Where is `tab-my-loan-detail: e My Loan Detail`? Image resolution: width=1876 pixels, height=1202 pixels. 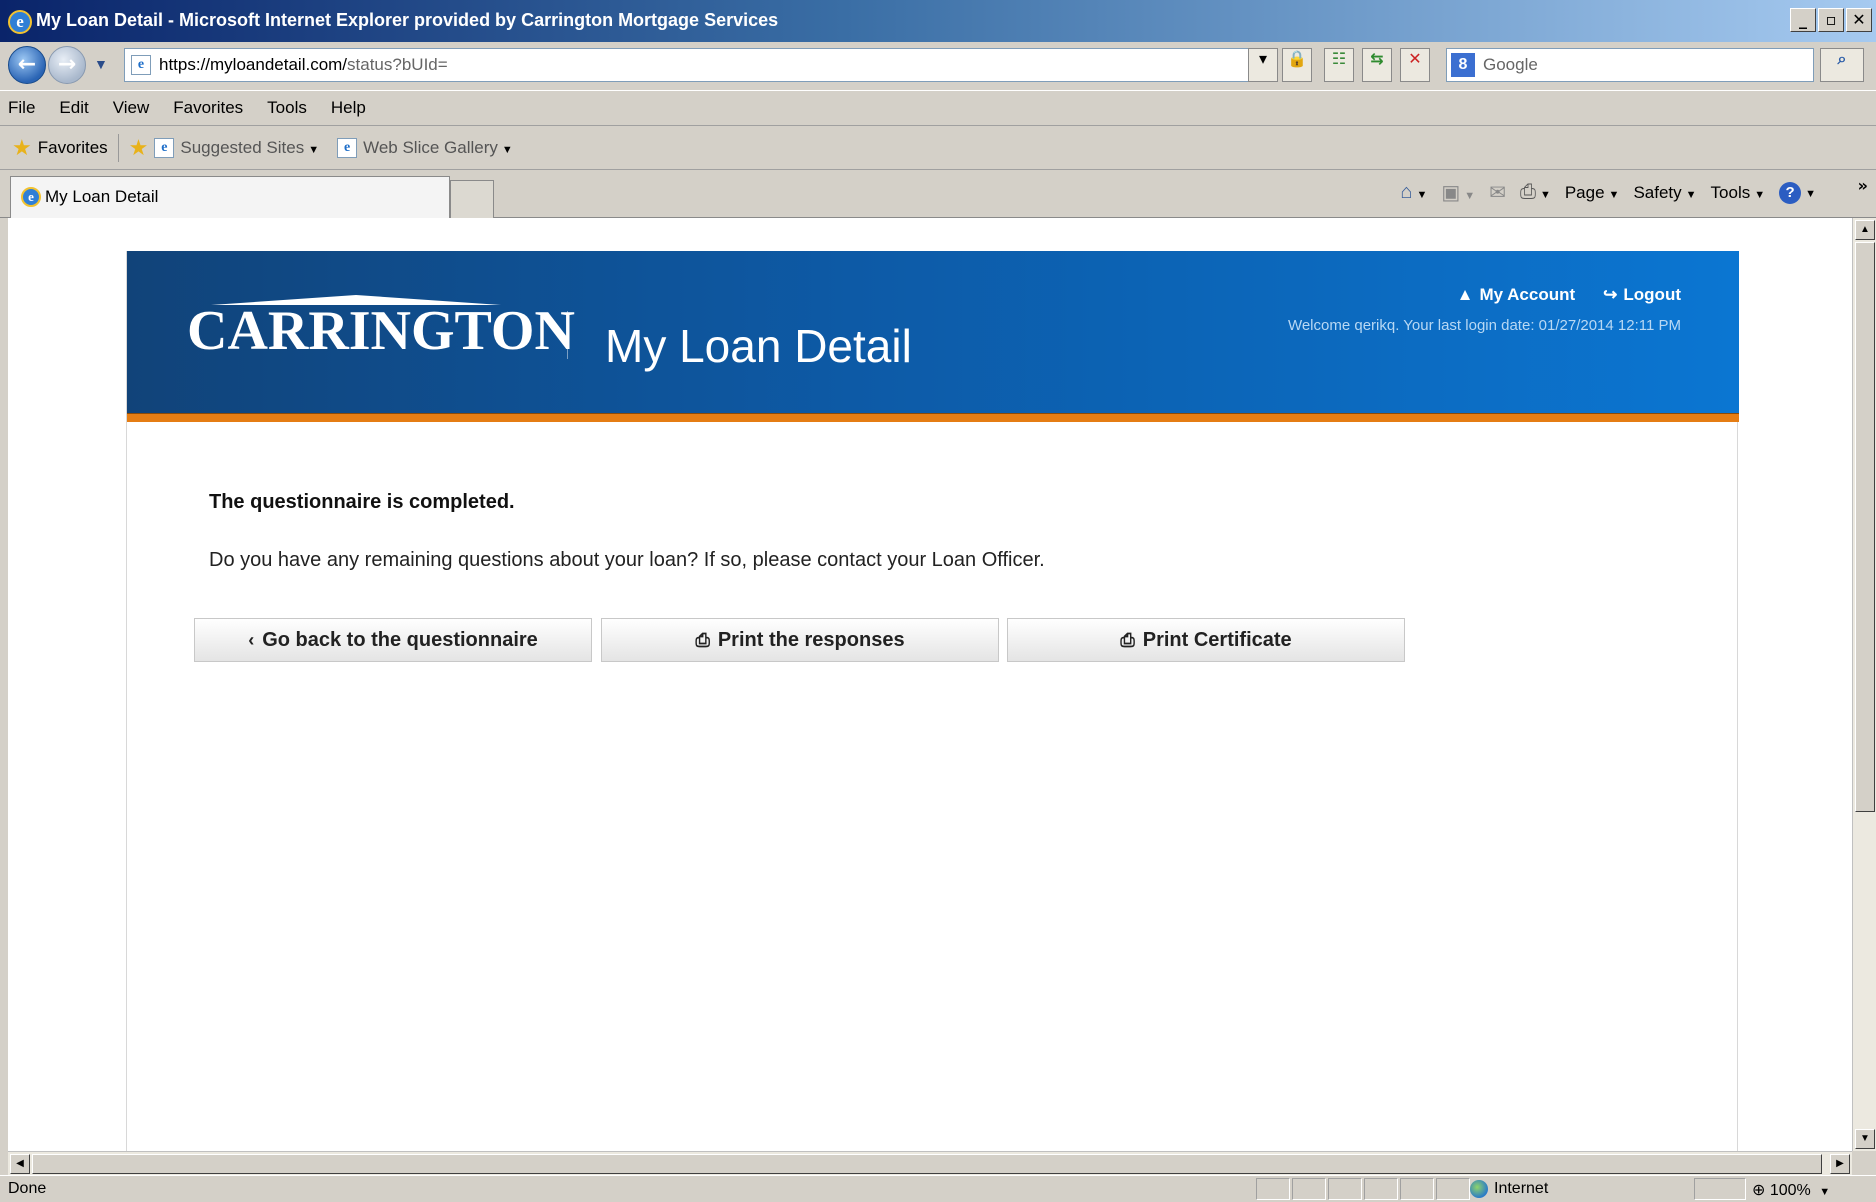 tab-my-loan-detail: e My Loan Detail is located at coordinates (230, 197).